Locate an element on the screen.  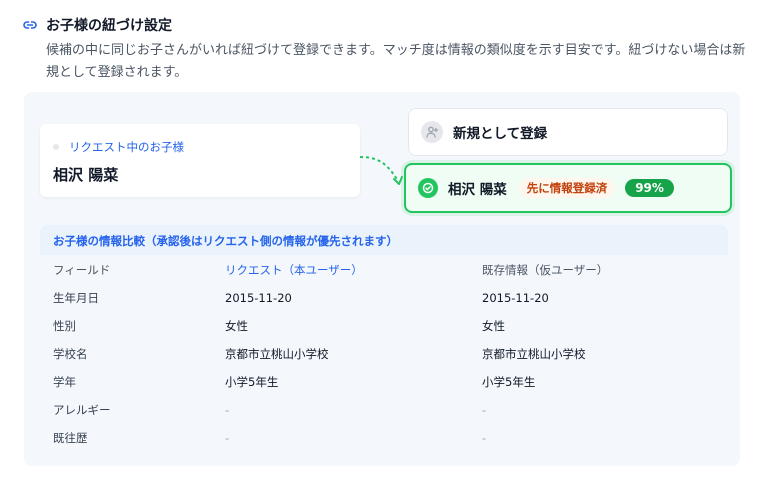
check-circle-icon is located at coordinates (428, 188).